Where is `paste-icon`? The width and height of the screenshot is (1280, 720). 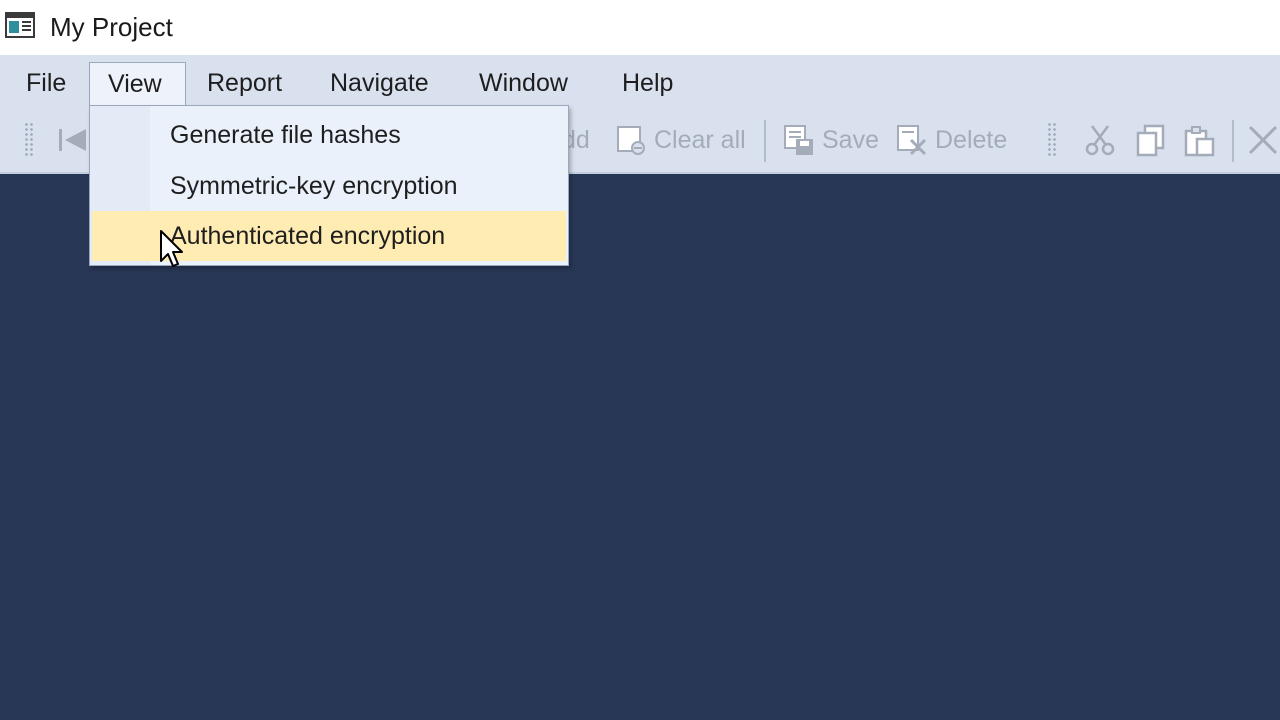
paste-icon is located at coordinates (1199, 141).